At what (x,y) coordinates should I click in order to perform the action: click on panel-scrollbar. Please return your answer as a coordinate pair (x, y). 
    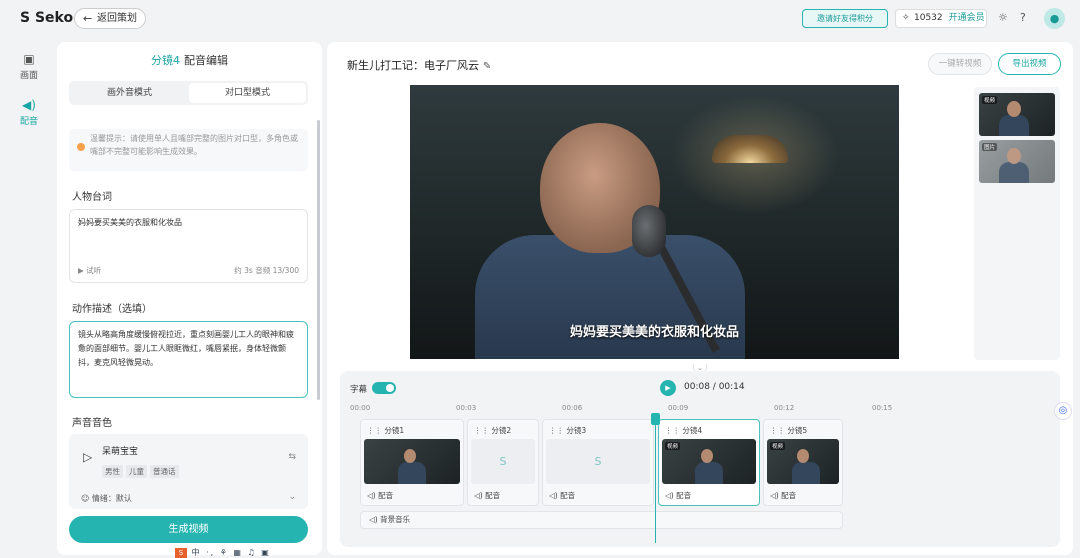
    Looking at the image, I should click on (318, 260).